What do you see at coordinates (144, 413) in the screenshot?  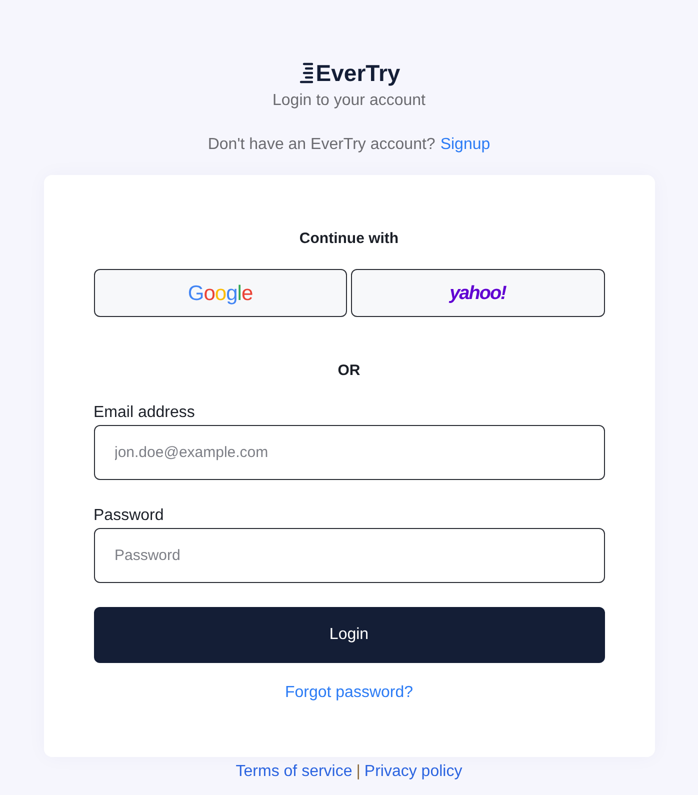 I see `field-label: Email address` at bounding box center [144, 413].